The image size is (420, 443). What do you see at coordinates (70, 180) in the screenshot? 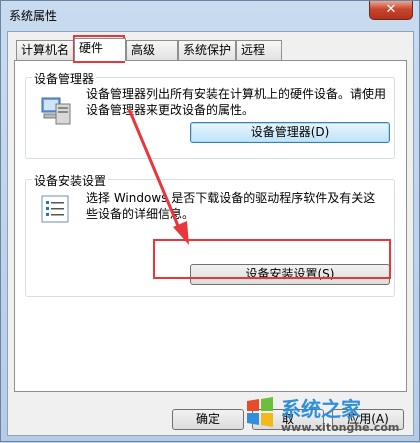
I see `device-install-group-label: 设备安装设置` at bounding box center [70, 180].